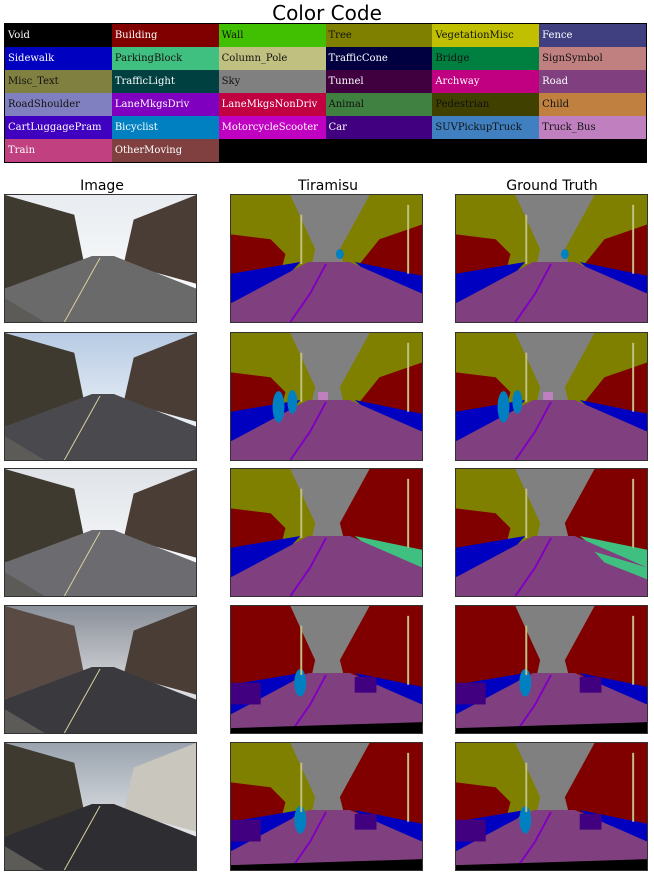 The width and height of the screenshot is (654, 874). What do you see at coordinates (272, 35) in the screenshot?
I see `legend-swatch-wall: Wall` at bounding box center [272, 35].